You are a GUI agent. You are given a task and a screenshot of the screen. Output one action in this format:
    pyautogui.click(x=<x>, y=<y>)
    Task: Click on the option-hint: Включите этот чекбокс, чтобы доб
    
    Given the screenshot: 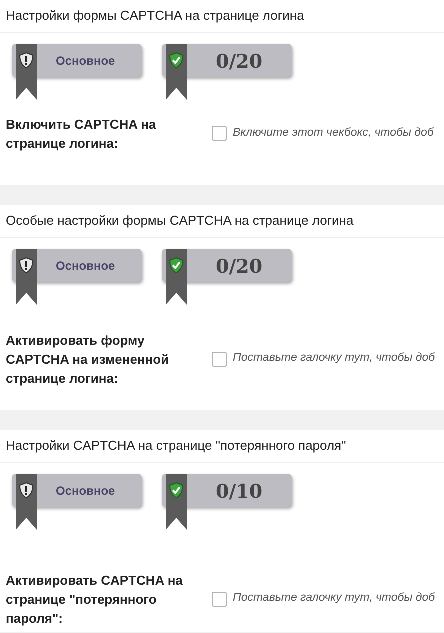 What is the action you would take?
    pyautogui.click(x=333, y=133)
    